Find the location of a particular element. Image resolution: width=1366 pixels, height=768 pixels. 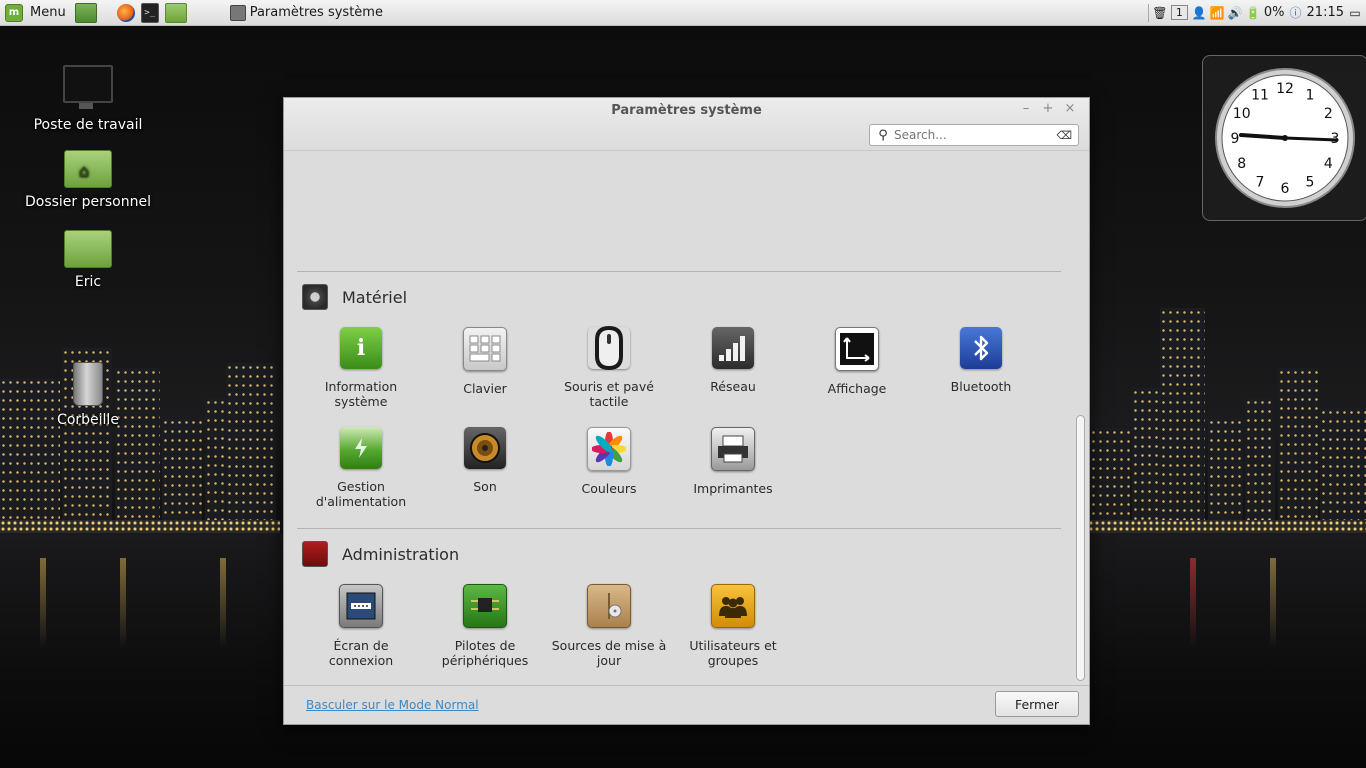

item-colors: Couleurs is located at coordinates (609, 461).